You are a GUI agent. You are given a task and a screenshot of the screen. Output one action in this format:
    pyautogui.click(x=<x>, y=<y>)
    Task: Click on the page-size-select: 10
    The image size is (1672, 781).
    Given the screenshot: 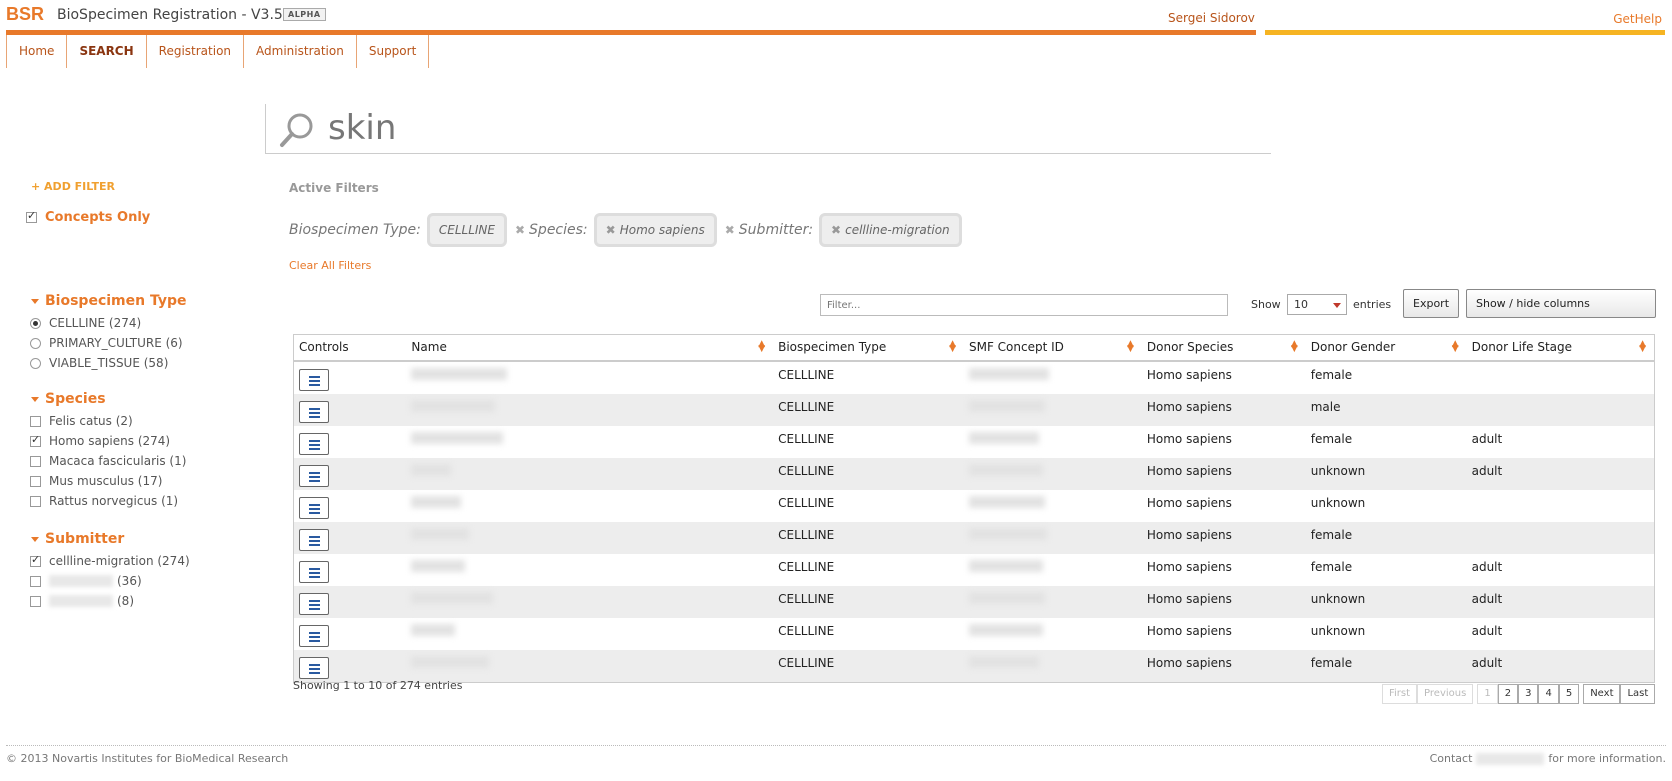 What is the action you would take?
    pyautogui.click(x=1317, y=304)
    